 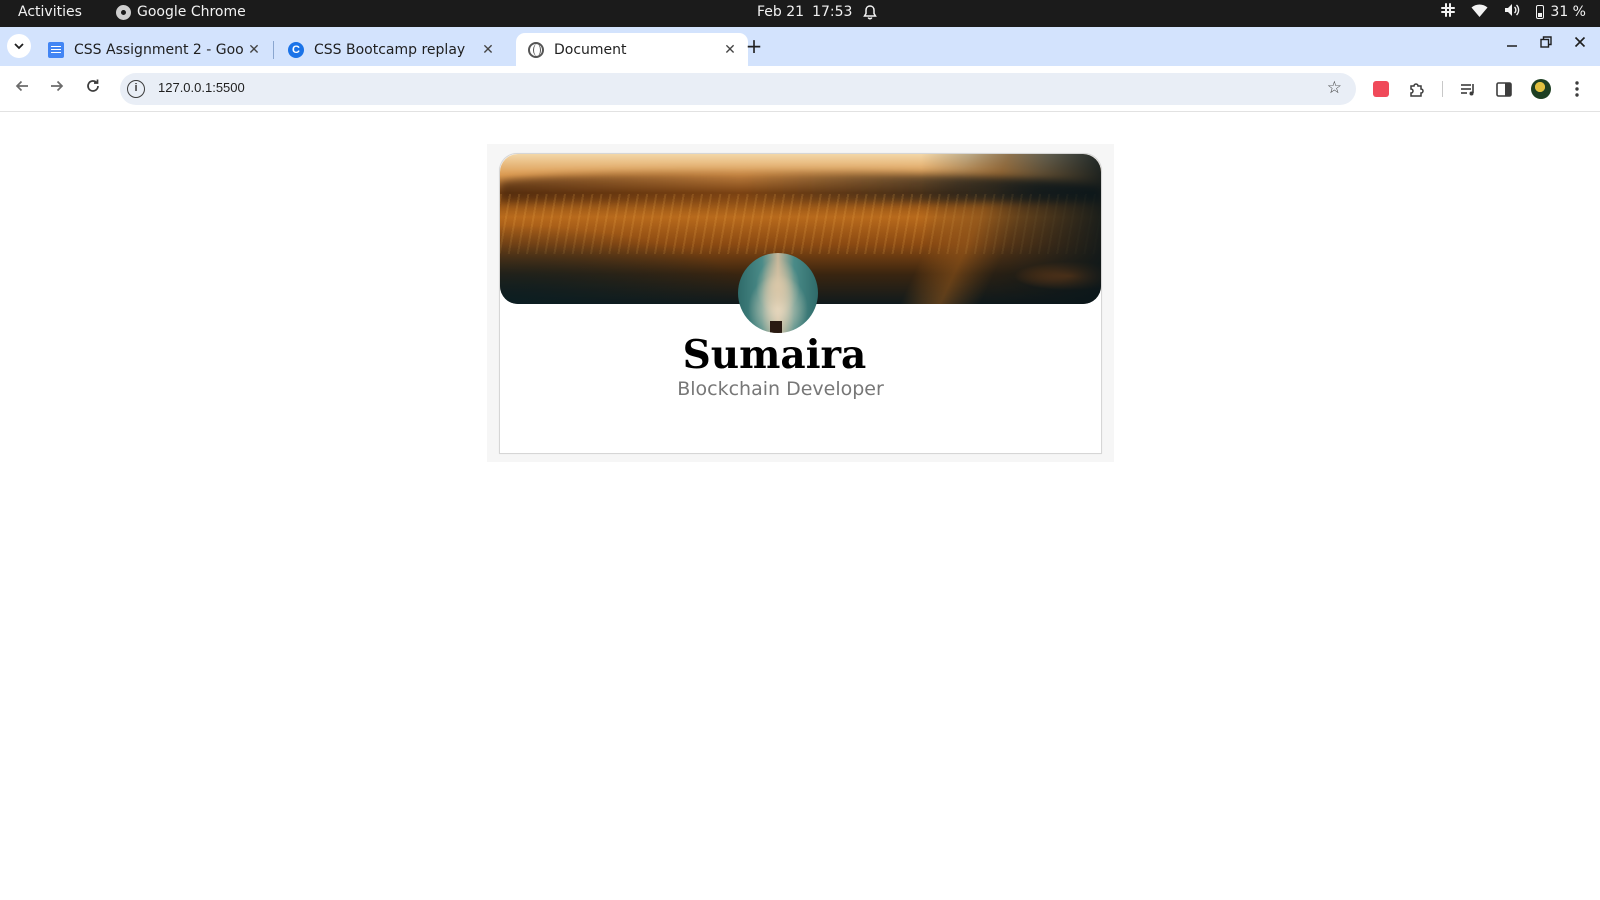 I want to click on chevron-down-icon, so click(x=19, y=45).